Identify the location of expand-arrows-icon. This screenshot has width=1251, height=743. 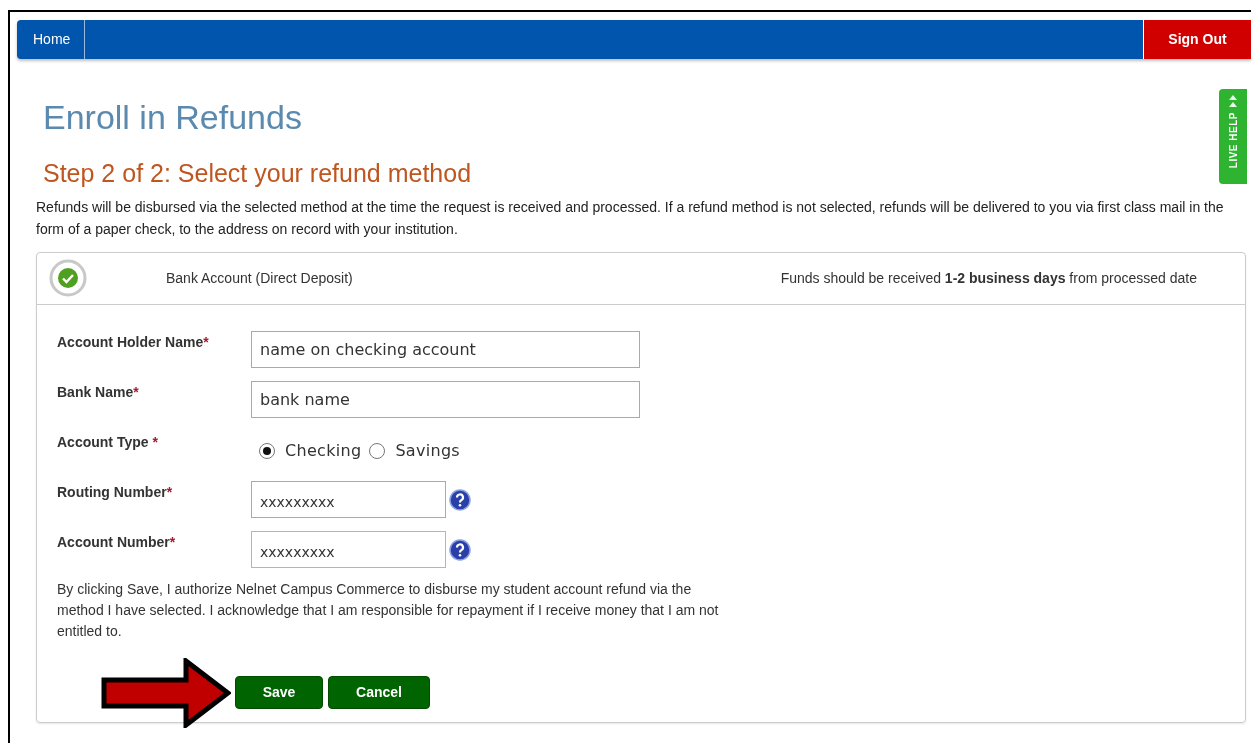
(1233, 101).